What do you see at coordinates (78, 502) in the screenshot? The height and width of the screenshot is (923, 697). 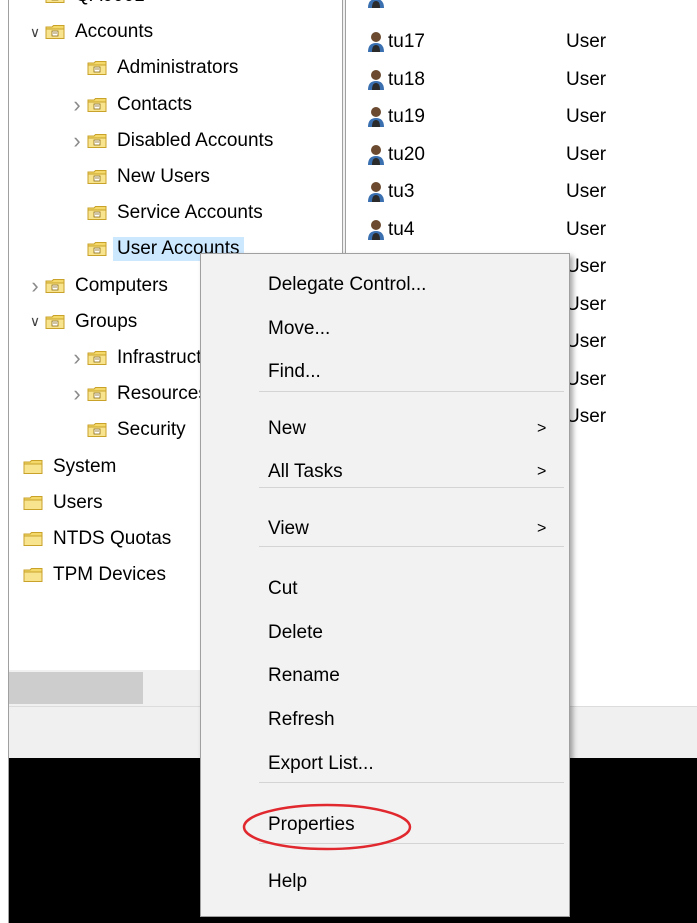 I see `tree-item-label: Users` at bounding box center [78, 502].